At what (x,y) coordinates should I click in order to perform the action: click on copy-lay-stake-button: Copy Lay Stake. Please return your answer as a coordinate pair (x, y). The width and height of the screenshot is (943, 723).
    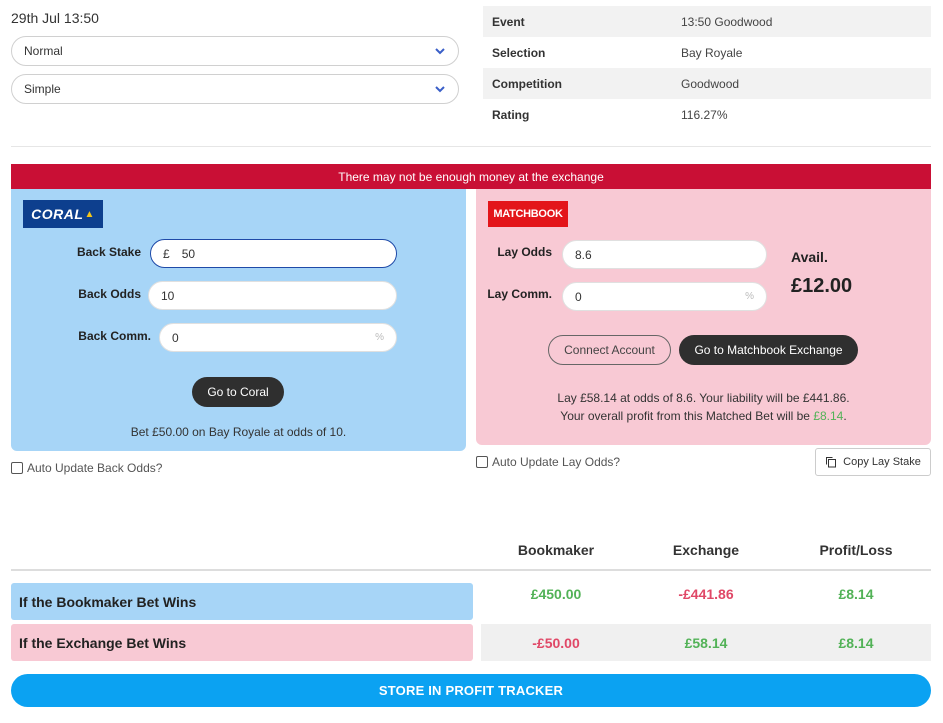
    Looking at the image, I should click on (873, 462).